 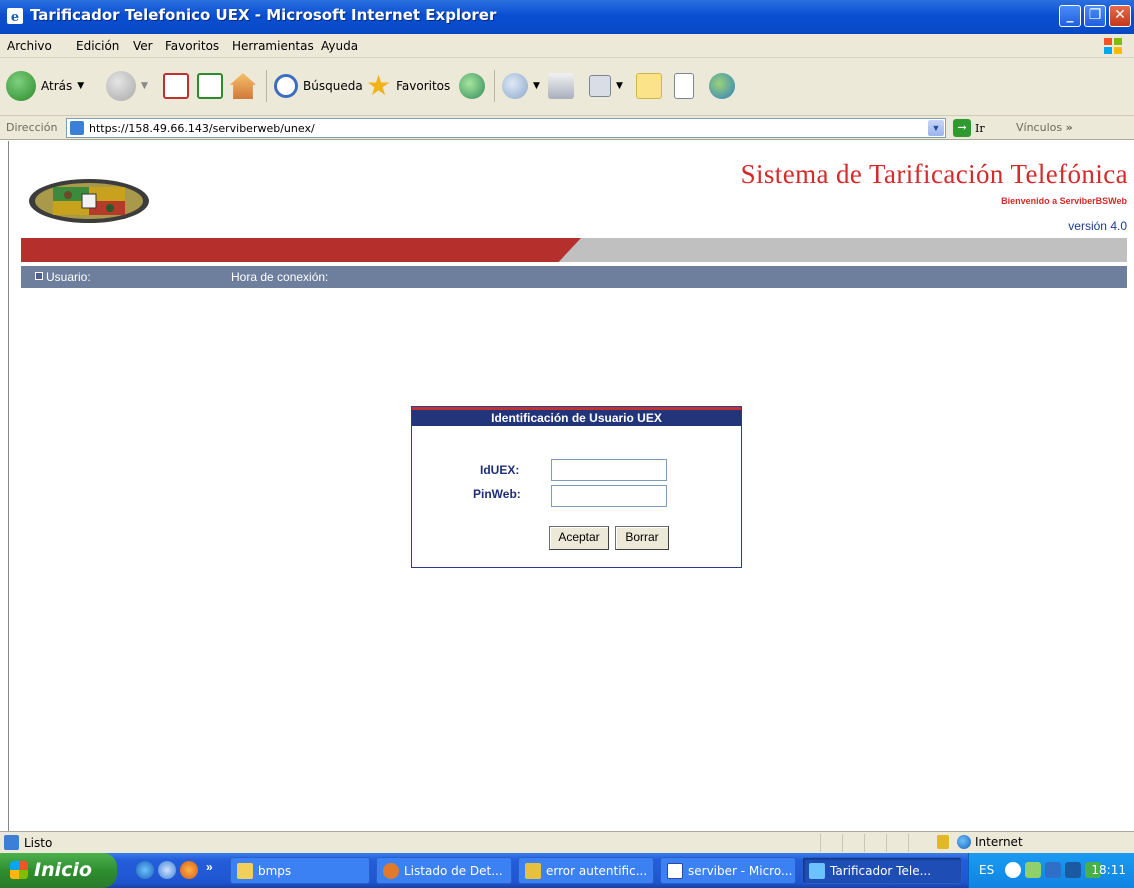 I want to click on back-label: Atrás, so click(x=57, y=86).